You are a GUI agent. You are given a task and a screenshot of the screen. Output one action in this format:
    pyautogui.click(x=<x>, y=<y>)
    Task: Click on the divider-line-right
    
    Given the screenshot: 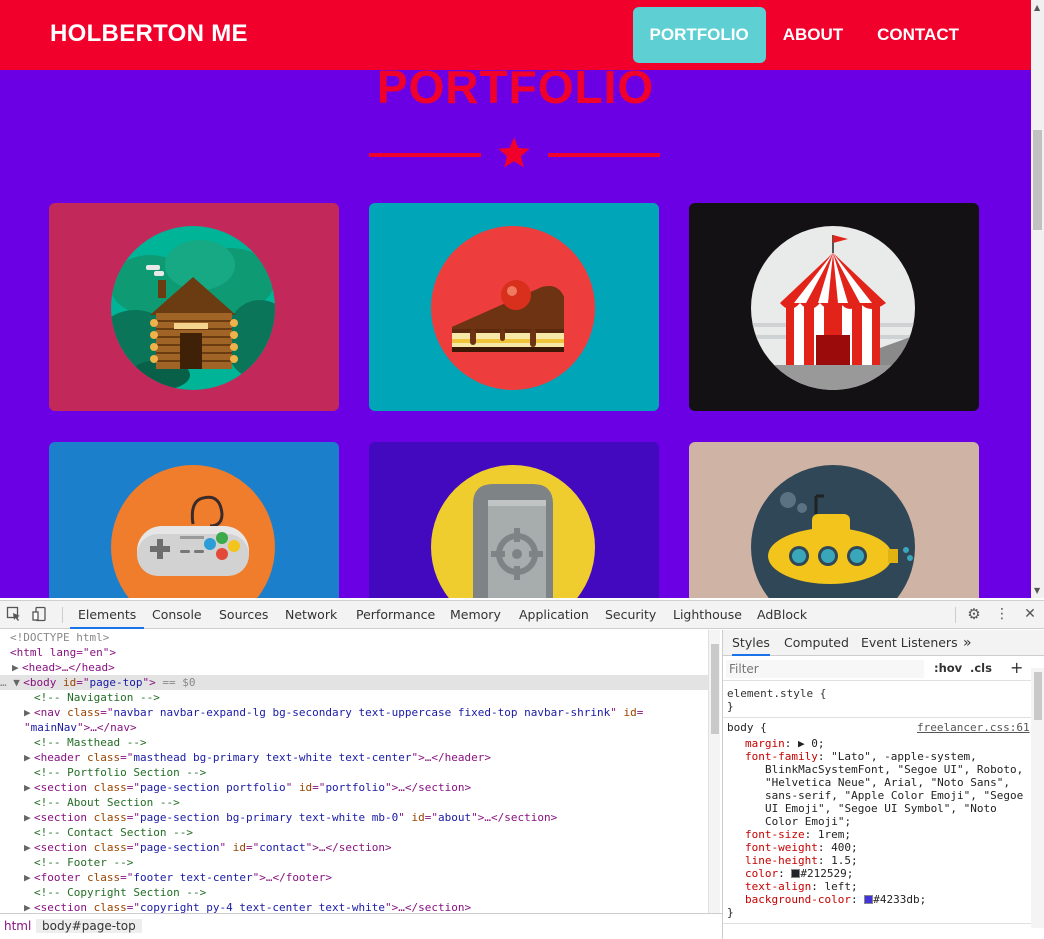 What is the action you would take?
    pyautogui.click(x=604, y=155)
    